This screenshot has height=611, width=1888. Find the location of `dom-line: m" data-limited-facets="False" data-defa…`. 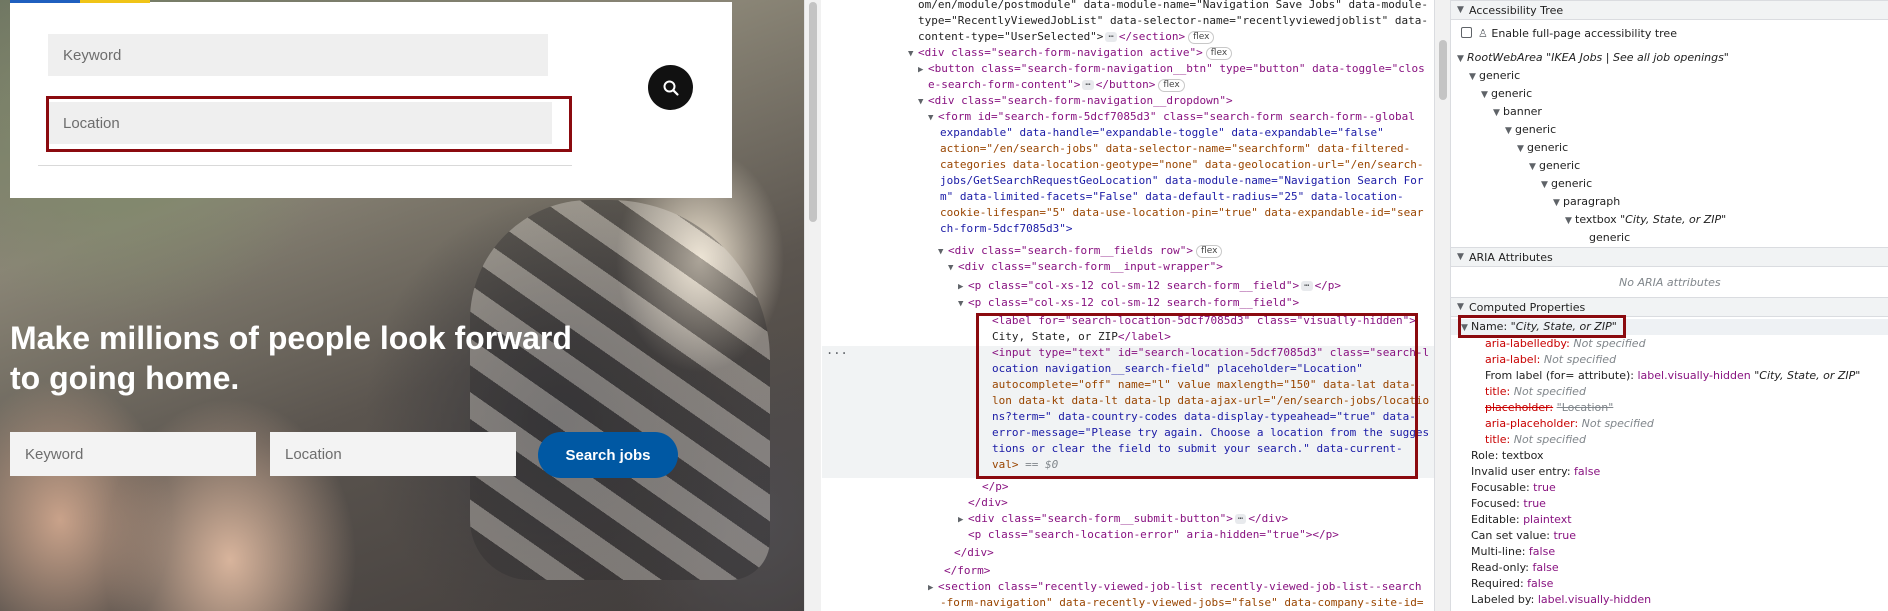

dom-line: m" data-limited-facets="False" data-defa… is located at coordinates (1172, 197).